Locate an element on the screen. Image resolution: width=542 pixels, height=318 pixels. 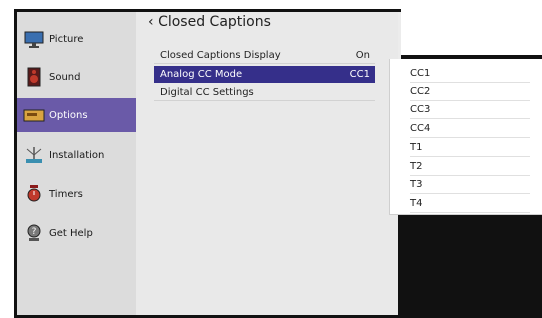
sidebar-item-get-help: ? Get Help is located at coordinates (76, 233).